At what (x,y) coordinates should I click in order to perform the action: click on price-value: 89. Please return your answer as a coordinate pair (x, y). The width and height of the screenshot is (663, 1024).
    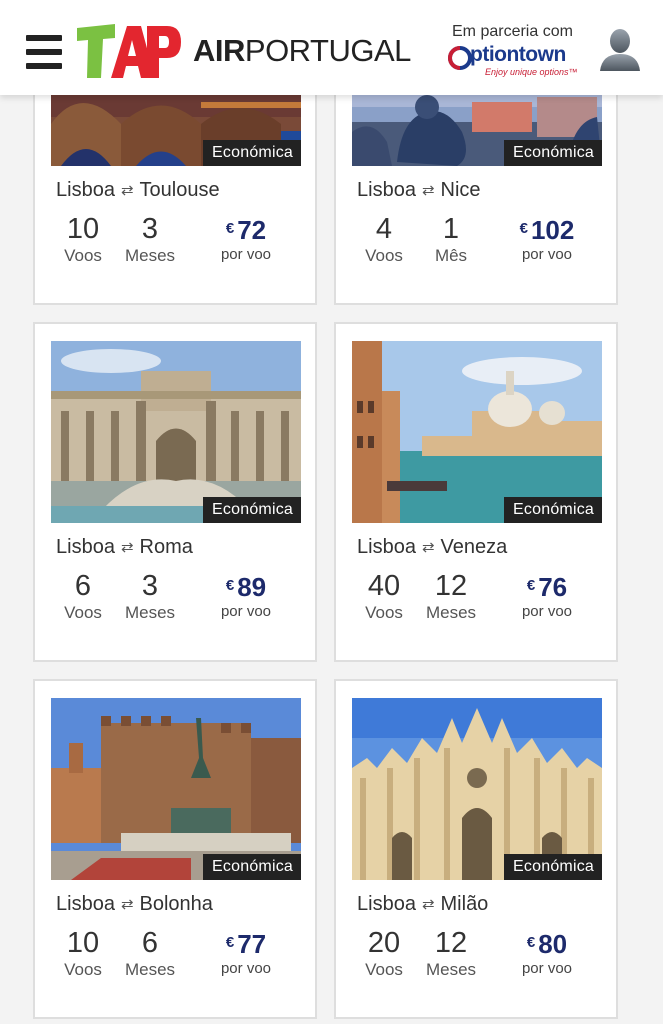
    Looking at the image, I should click on (252, 587).